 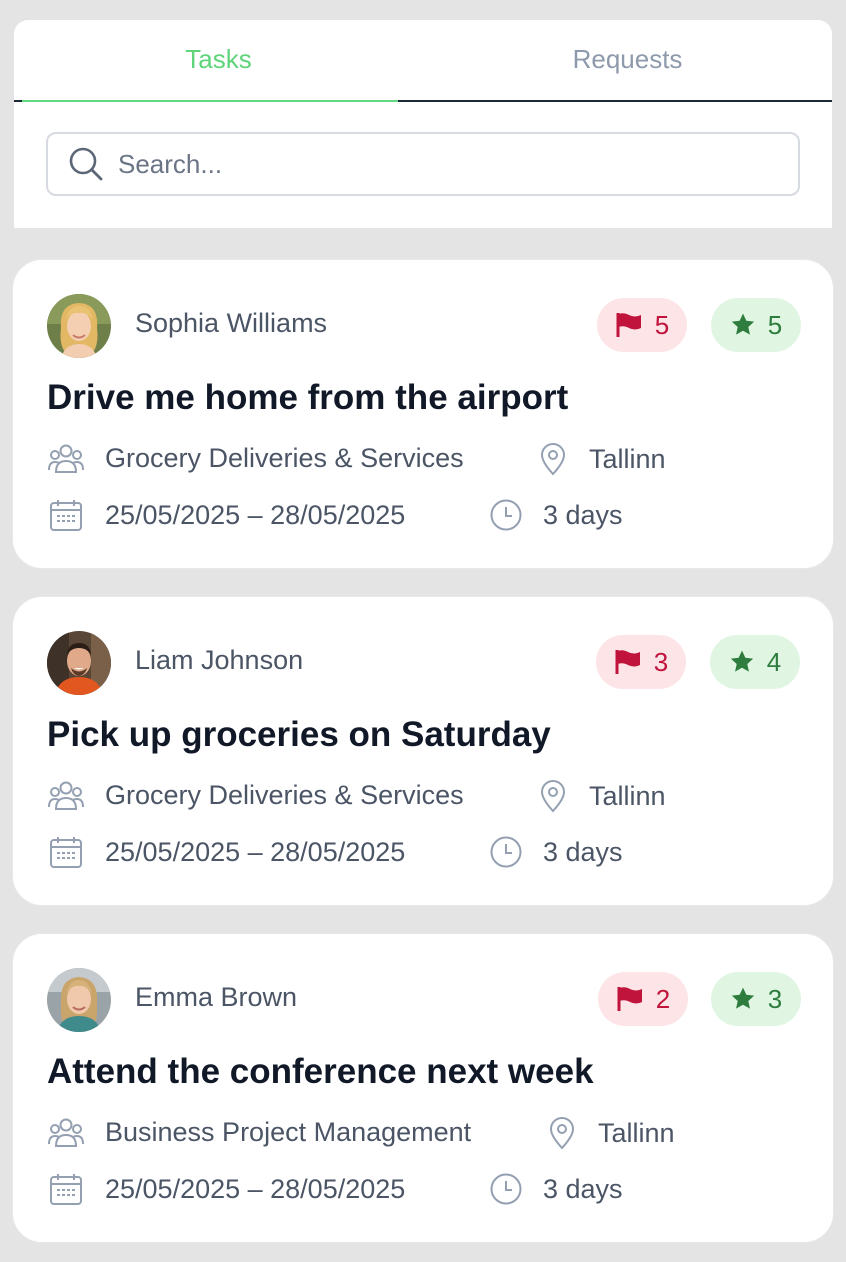 I want to click on tab-tasks: Tasks, so click(x=218, y=61).